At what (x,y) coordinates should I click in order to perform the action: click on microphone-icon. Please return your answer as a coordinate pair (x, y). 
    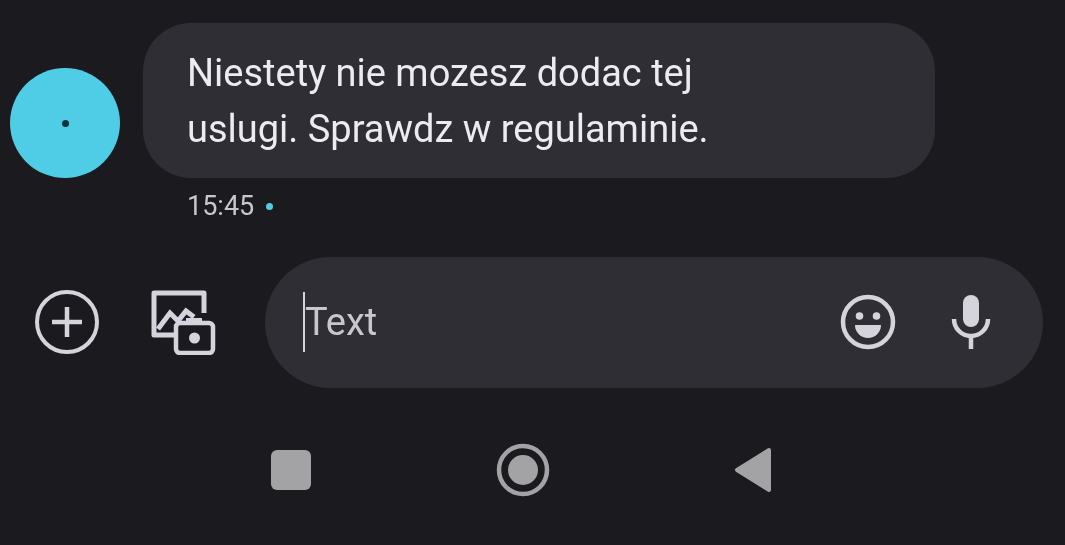
    Looking at the image, I should click on (971, 322).